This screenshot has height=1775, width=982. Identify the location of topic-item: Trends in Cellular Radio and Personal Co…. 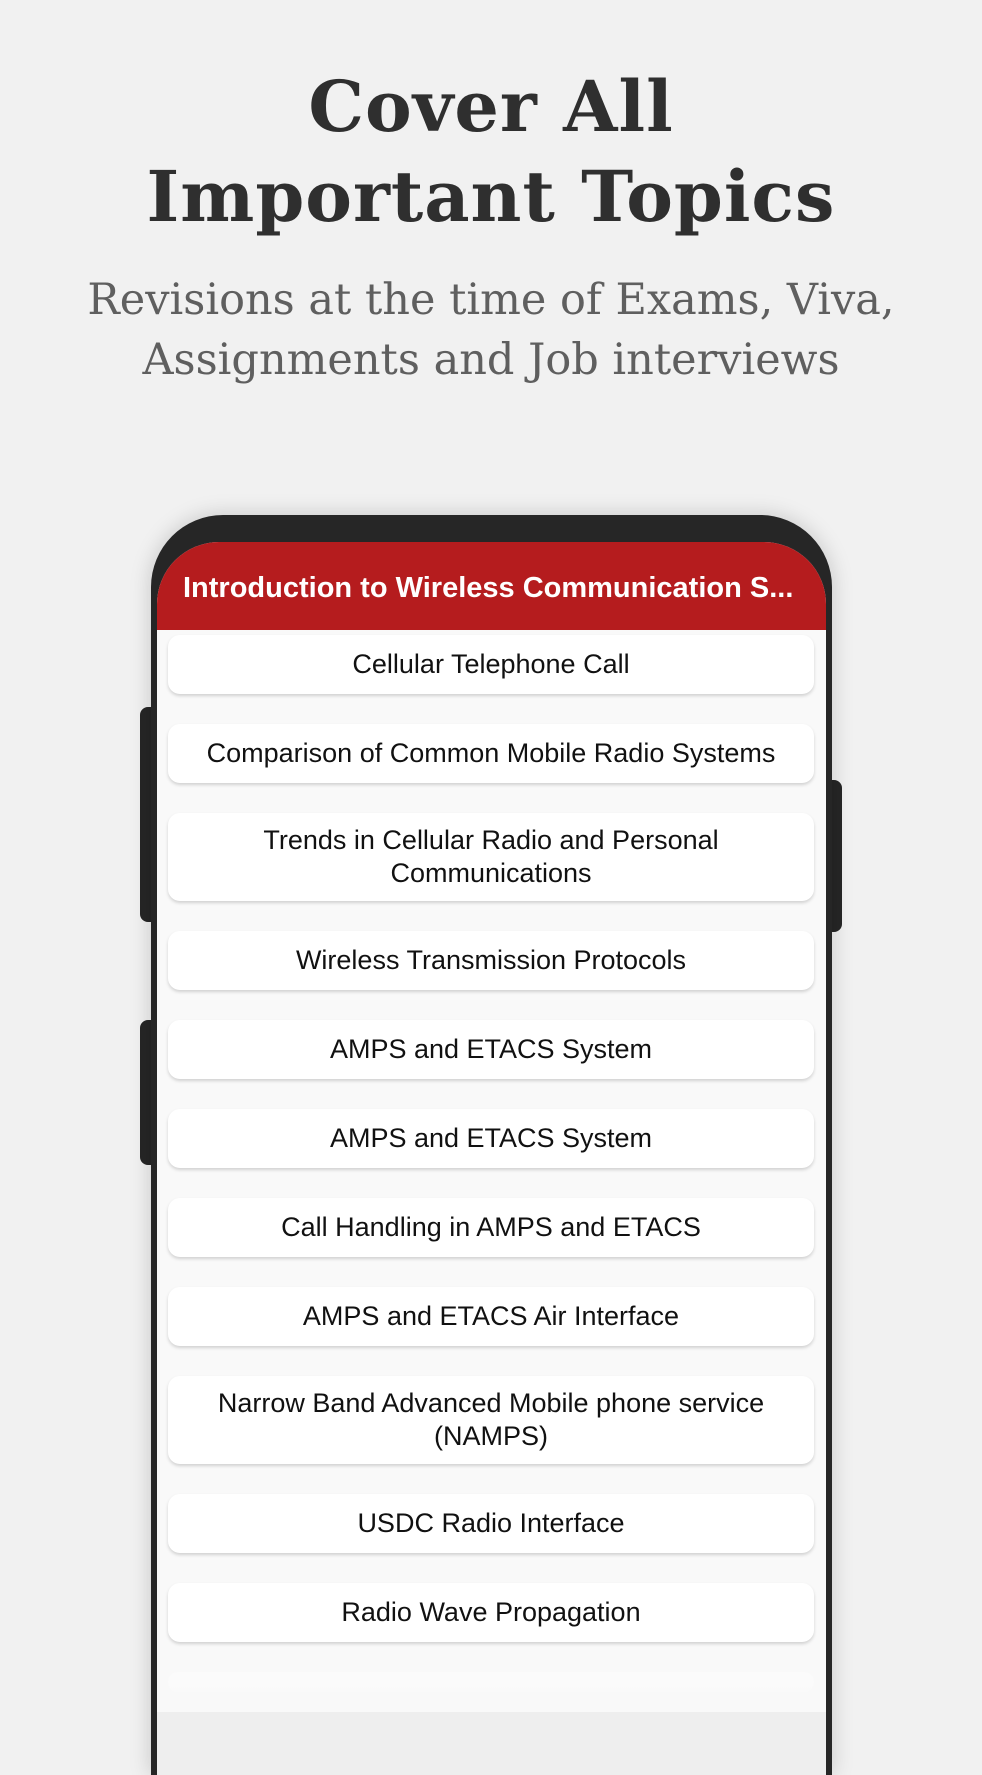
(491, 857).